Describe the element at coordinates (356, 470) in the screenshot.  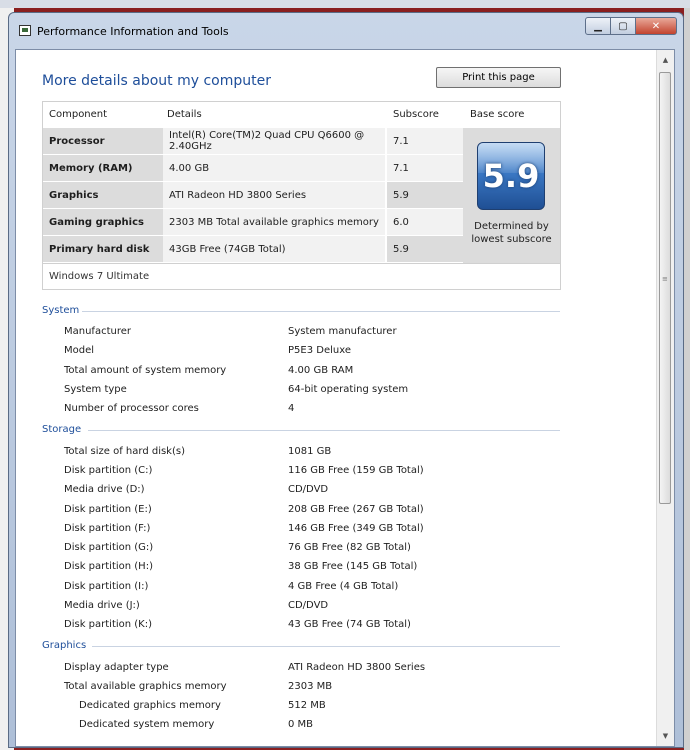
I see `storage-value: 116 GB Free (159 GB Total)` at that location.